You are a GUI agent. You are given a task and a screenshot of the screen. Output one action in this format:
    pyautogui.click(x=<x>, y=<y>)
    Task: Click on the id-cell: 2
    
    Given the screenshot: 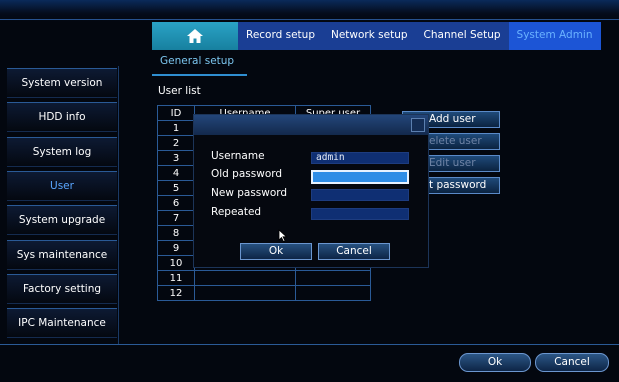 What is the action you would take?
    pyautogui.click(x=176, y=143)
    